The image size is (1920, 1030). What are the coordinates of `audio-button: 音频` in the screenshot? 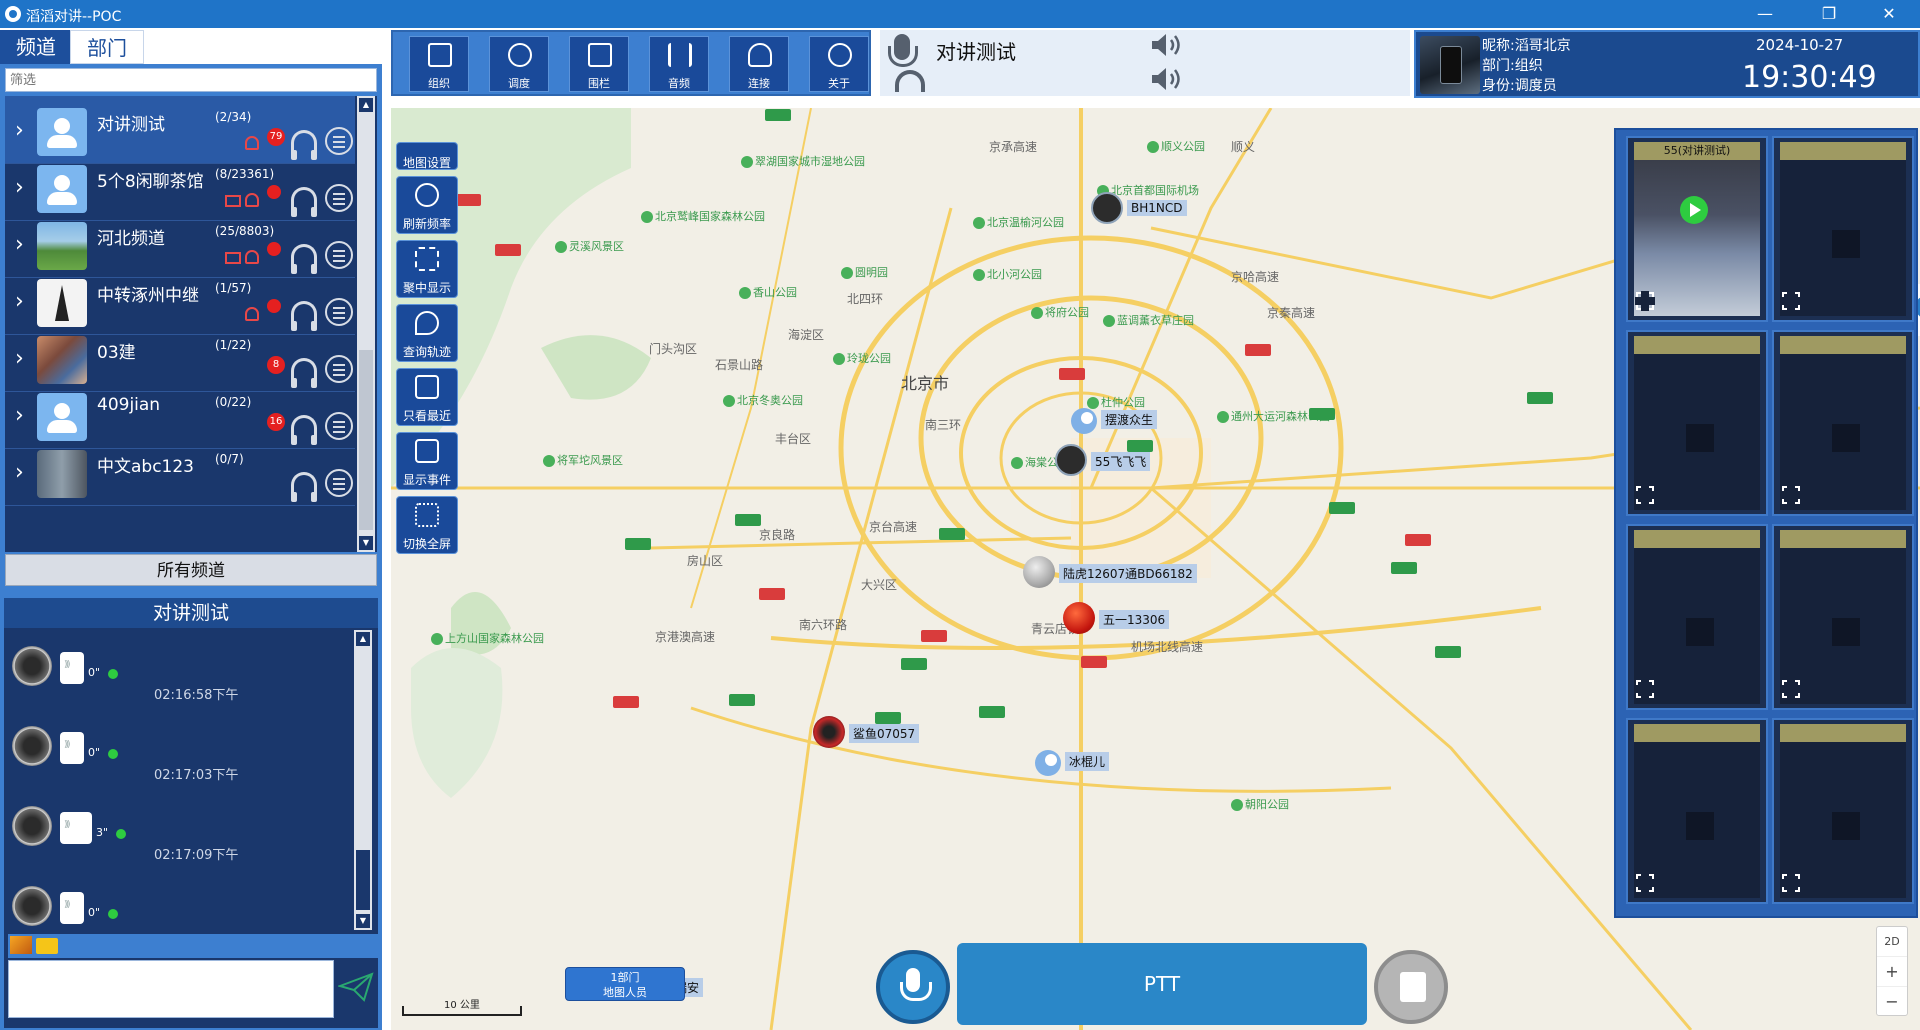 It's located at (679, 64).